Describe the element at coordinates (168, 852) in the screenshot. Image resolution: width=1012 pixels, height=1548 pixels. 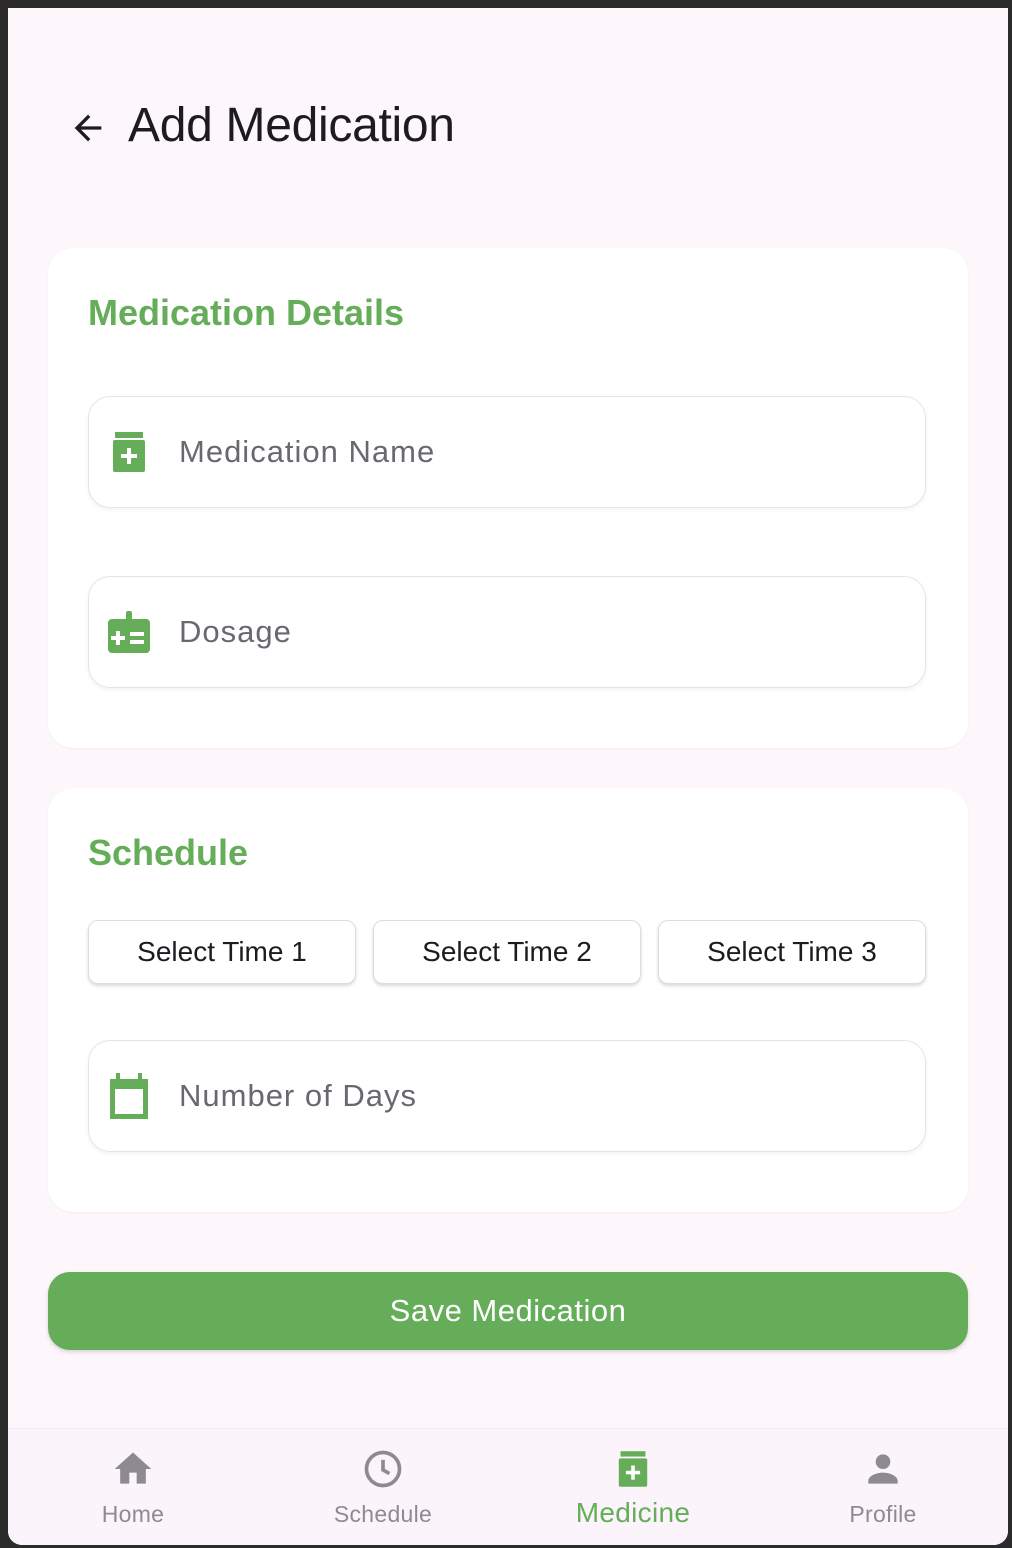
I see `section-title-schedule: Schedule` at that location.